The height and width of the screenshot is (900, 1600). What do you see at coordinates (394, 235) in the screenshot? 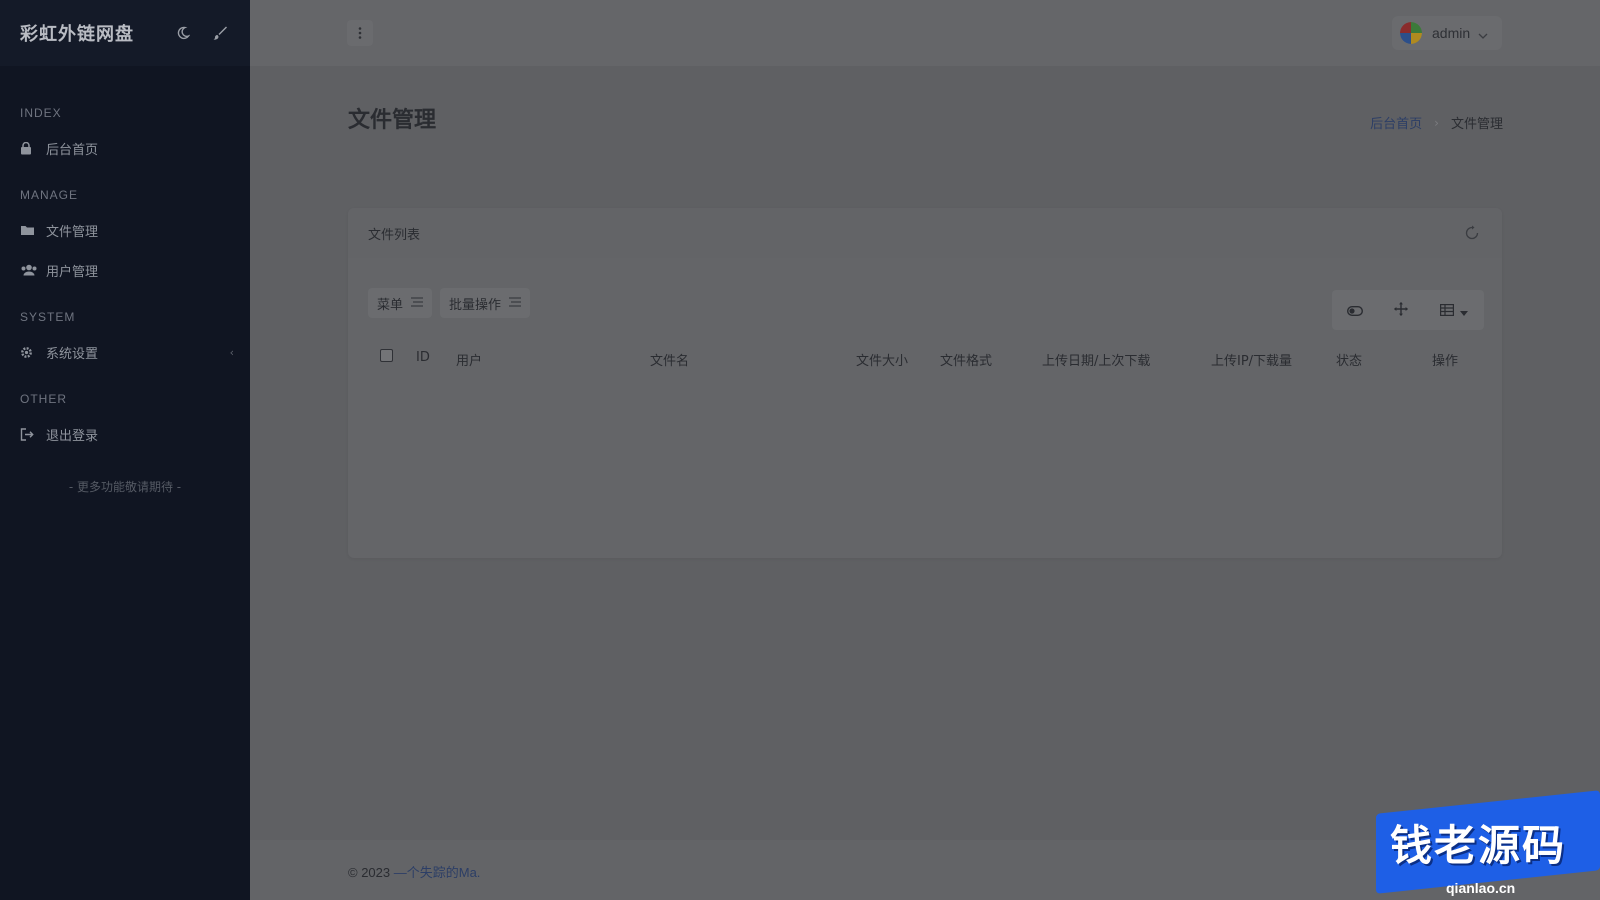
I see `card-title: 文件列表` at bounding box center [394, 235].